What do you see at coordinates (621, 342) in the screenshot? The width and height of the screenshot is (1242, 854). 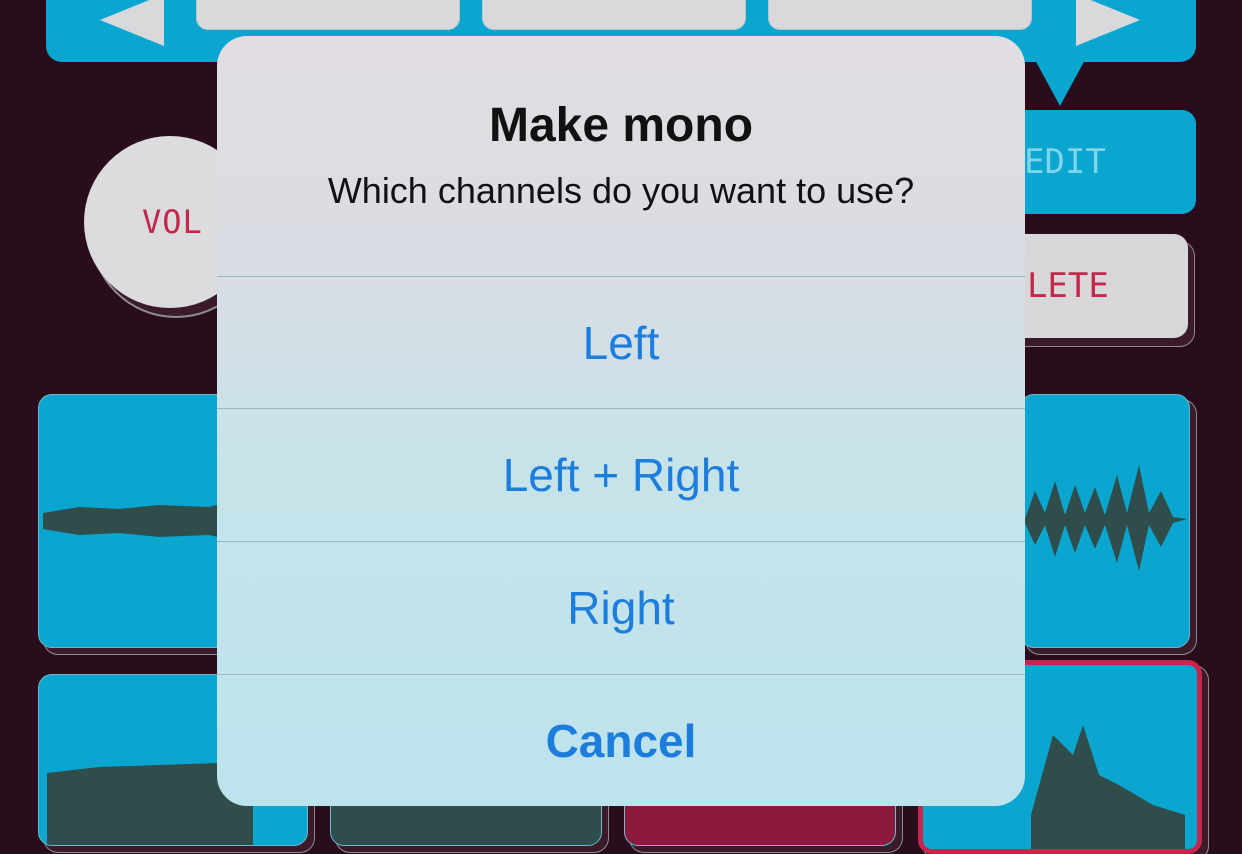 I see `left-channel-button: Left` at bounding box center [621, 342].